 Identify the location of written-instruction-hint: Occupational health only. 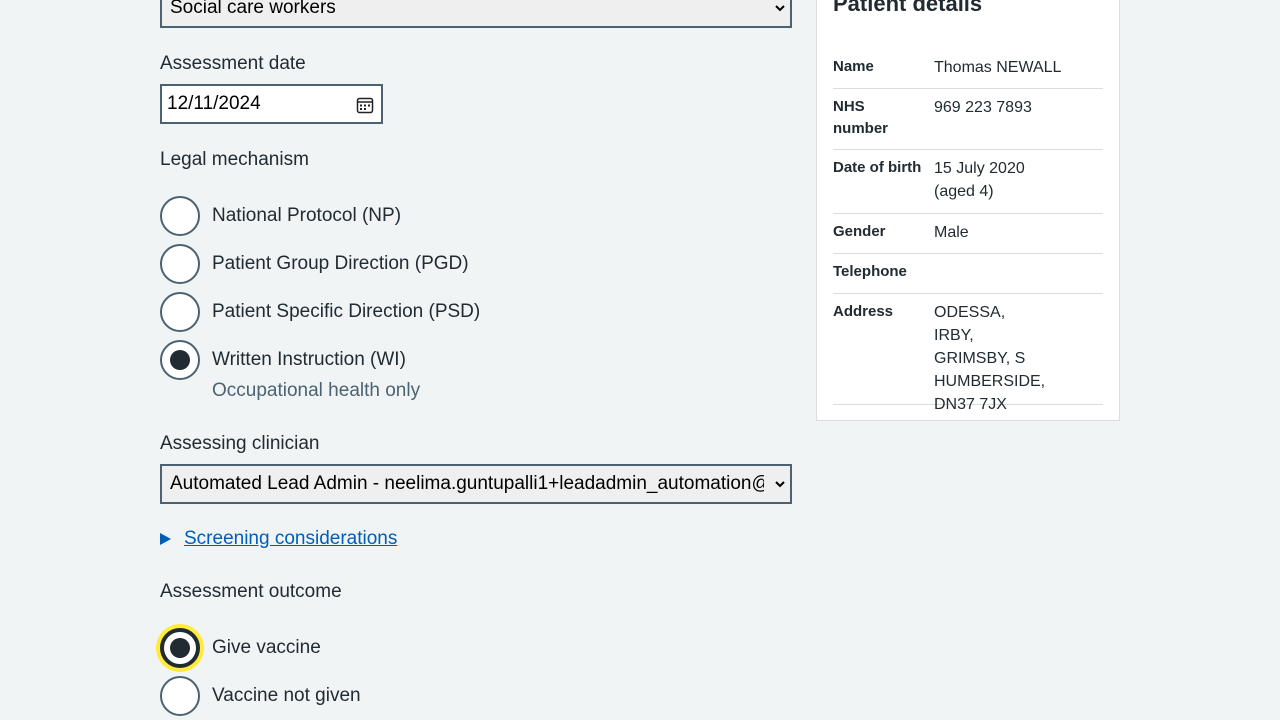
(316, 390).